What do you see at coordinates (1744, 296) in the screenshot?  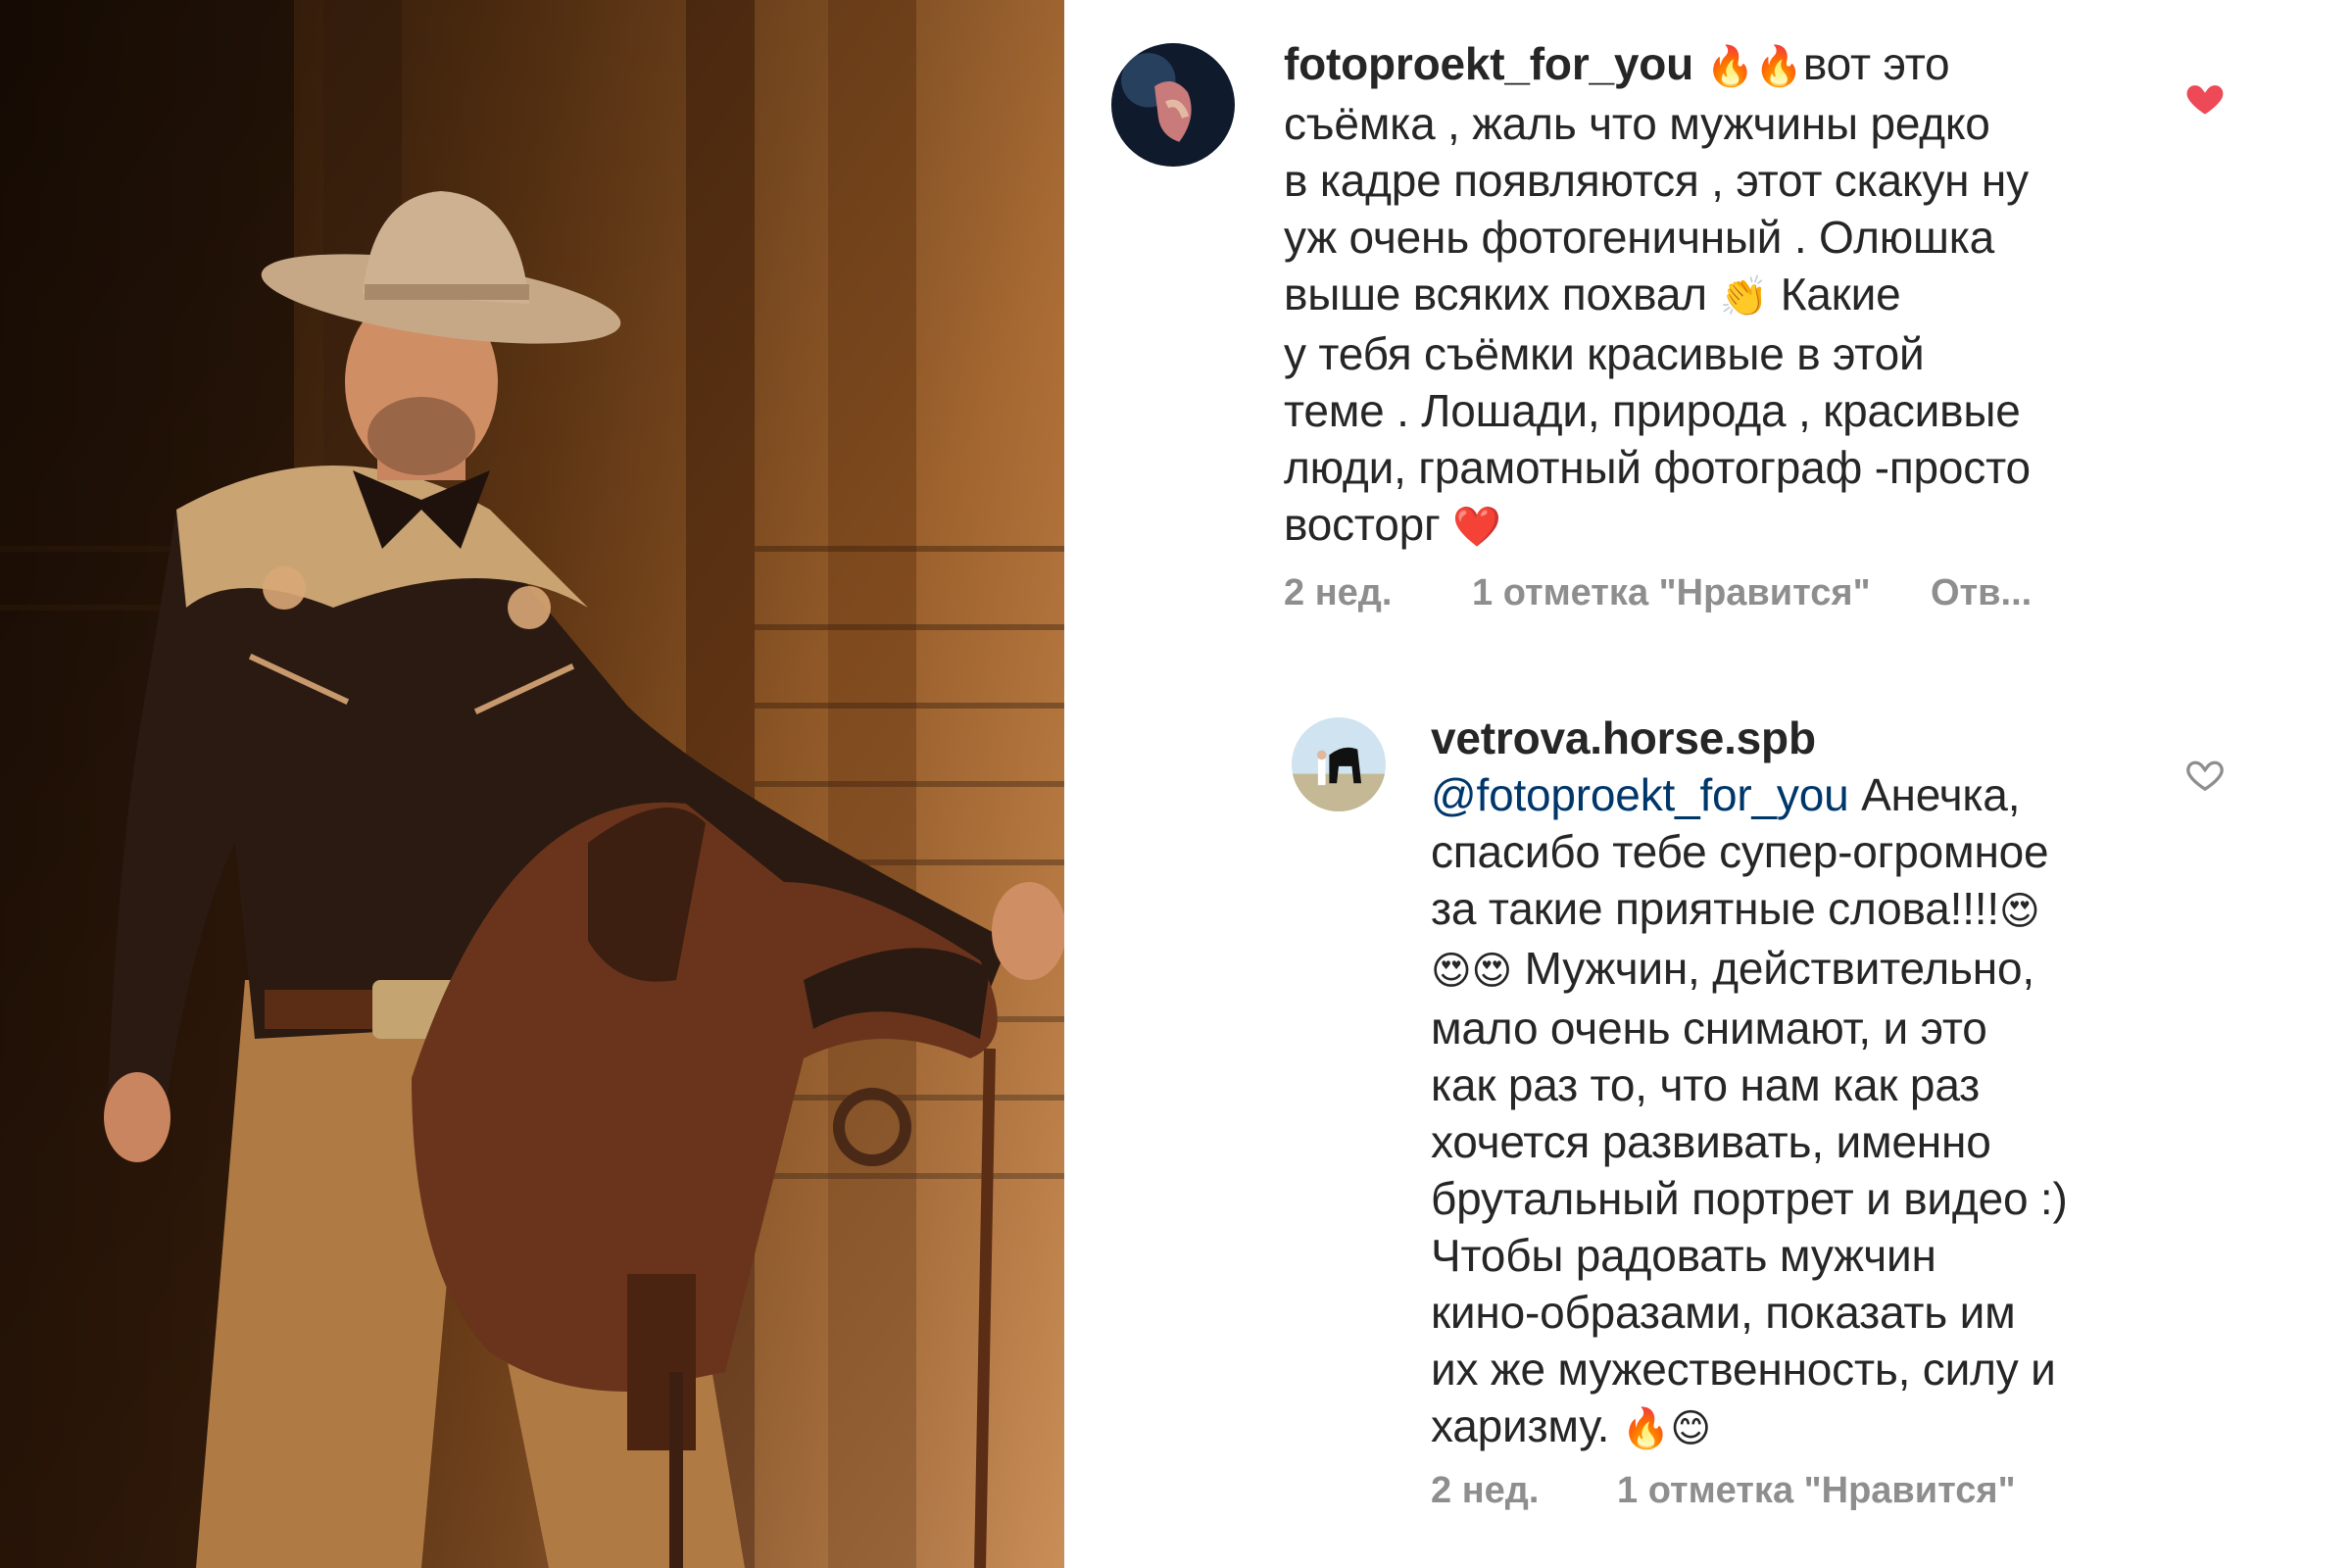 I see `clapping-hands-emoji: 👏` at bounding box center [1744, 296].